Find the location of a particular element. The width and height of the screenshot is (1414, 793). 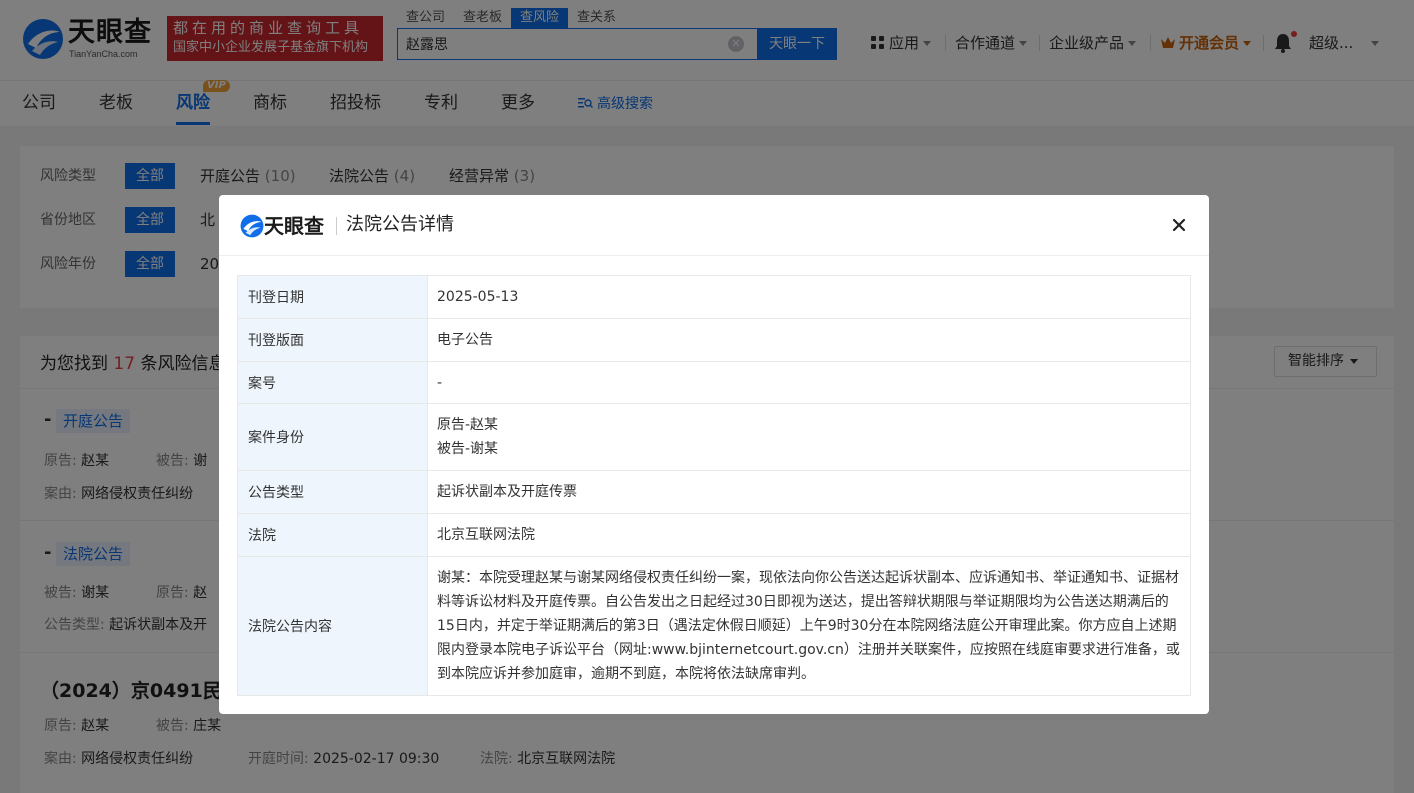

field-value: 起诉状副本及开庭传票 is located at coordinates (809, 492).